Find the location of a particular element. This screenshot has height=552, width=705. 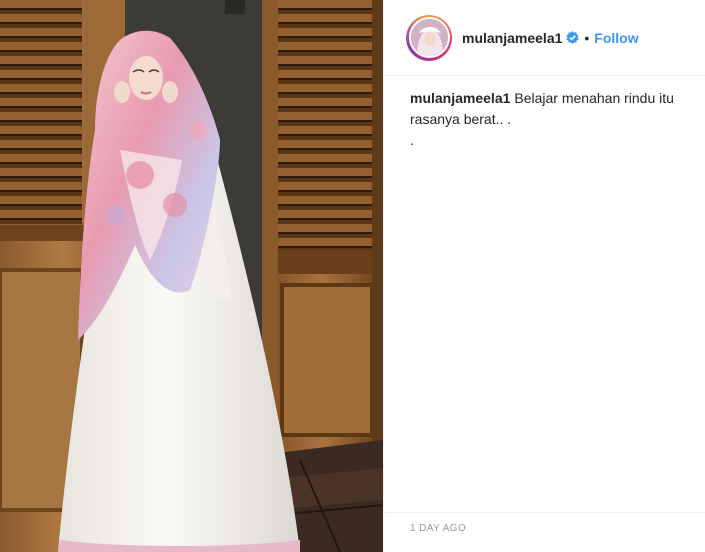

avatar is located at coordinates (429, 37).